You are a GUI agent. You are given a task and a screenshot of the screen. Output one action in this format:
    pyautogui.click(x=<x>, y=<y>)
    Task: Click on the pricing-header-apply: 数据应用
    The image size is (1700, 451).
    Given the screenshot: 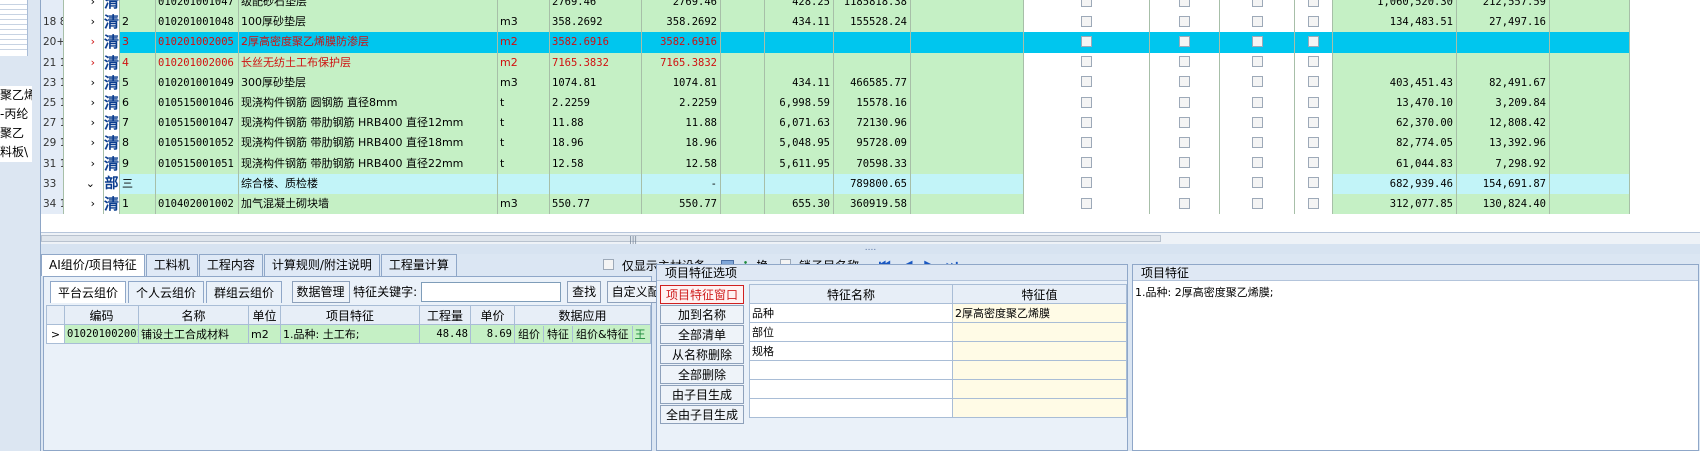 What is the action you would take?
    pyautogui.click(x=582, y=315)
    